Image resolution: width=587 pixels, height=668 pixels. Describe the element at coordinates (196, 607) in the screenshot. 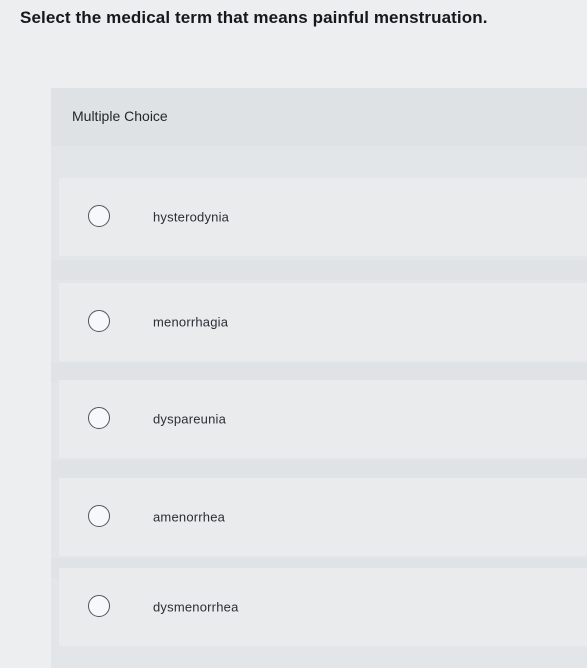

I see `option-label: dysmenorrhea` at that location.